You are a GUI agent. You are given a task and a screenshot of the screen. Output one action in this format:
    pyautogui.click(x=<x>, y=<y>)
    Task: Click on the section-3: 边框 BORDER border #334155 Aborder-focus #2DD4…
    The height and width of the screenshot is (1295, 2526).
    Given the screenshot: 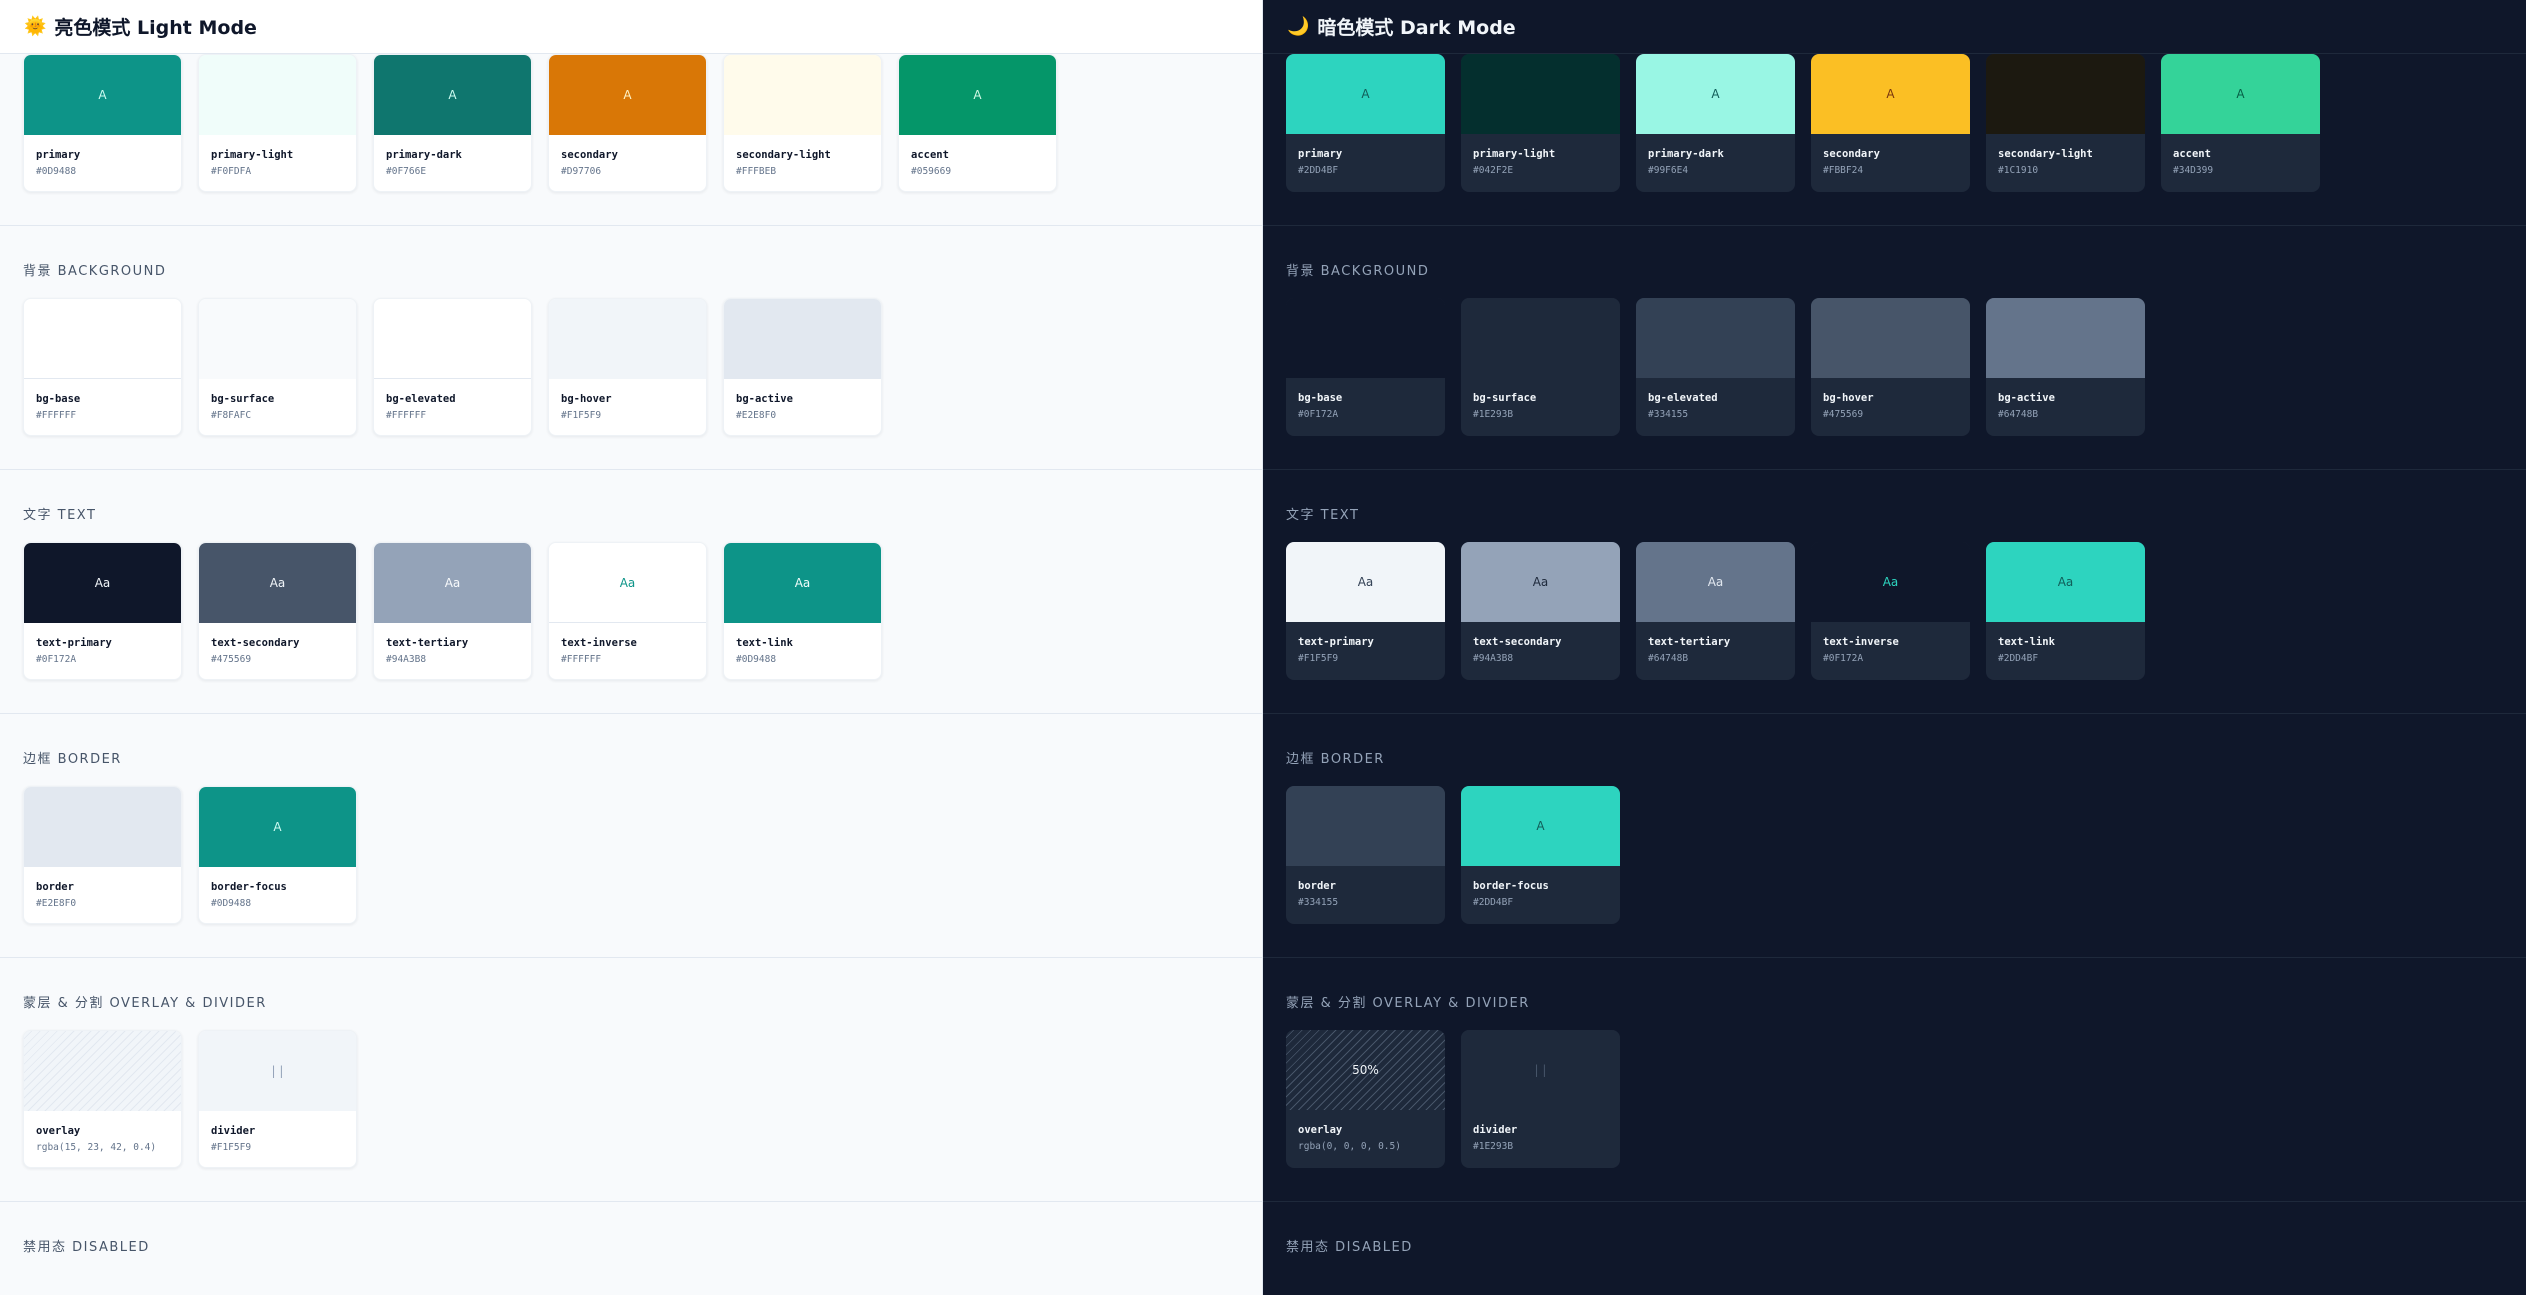 What is the action you would take?
    pyautogui.click(x=1894, y=836)
    